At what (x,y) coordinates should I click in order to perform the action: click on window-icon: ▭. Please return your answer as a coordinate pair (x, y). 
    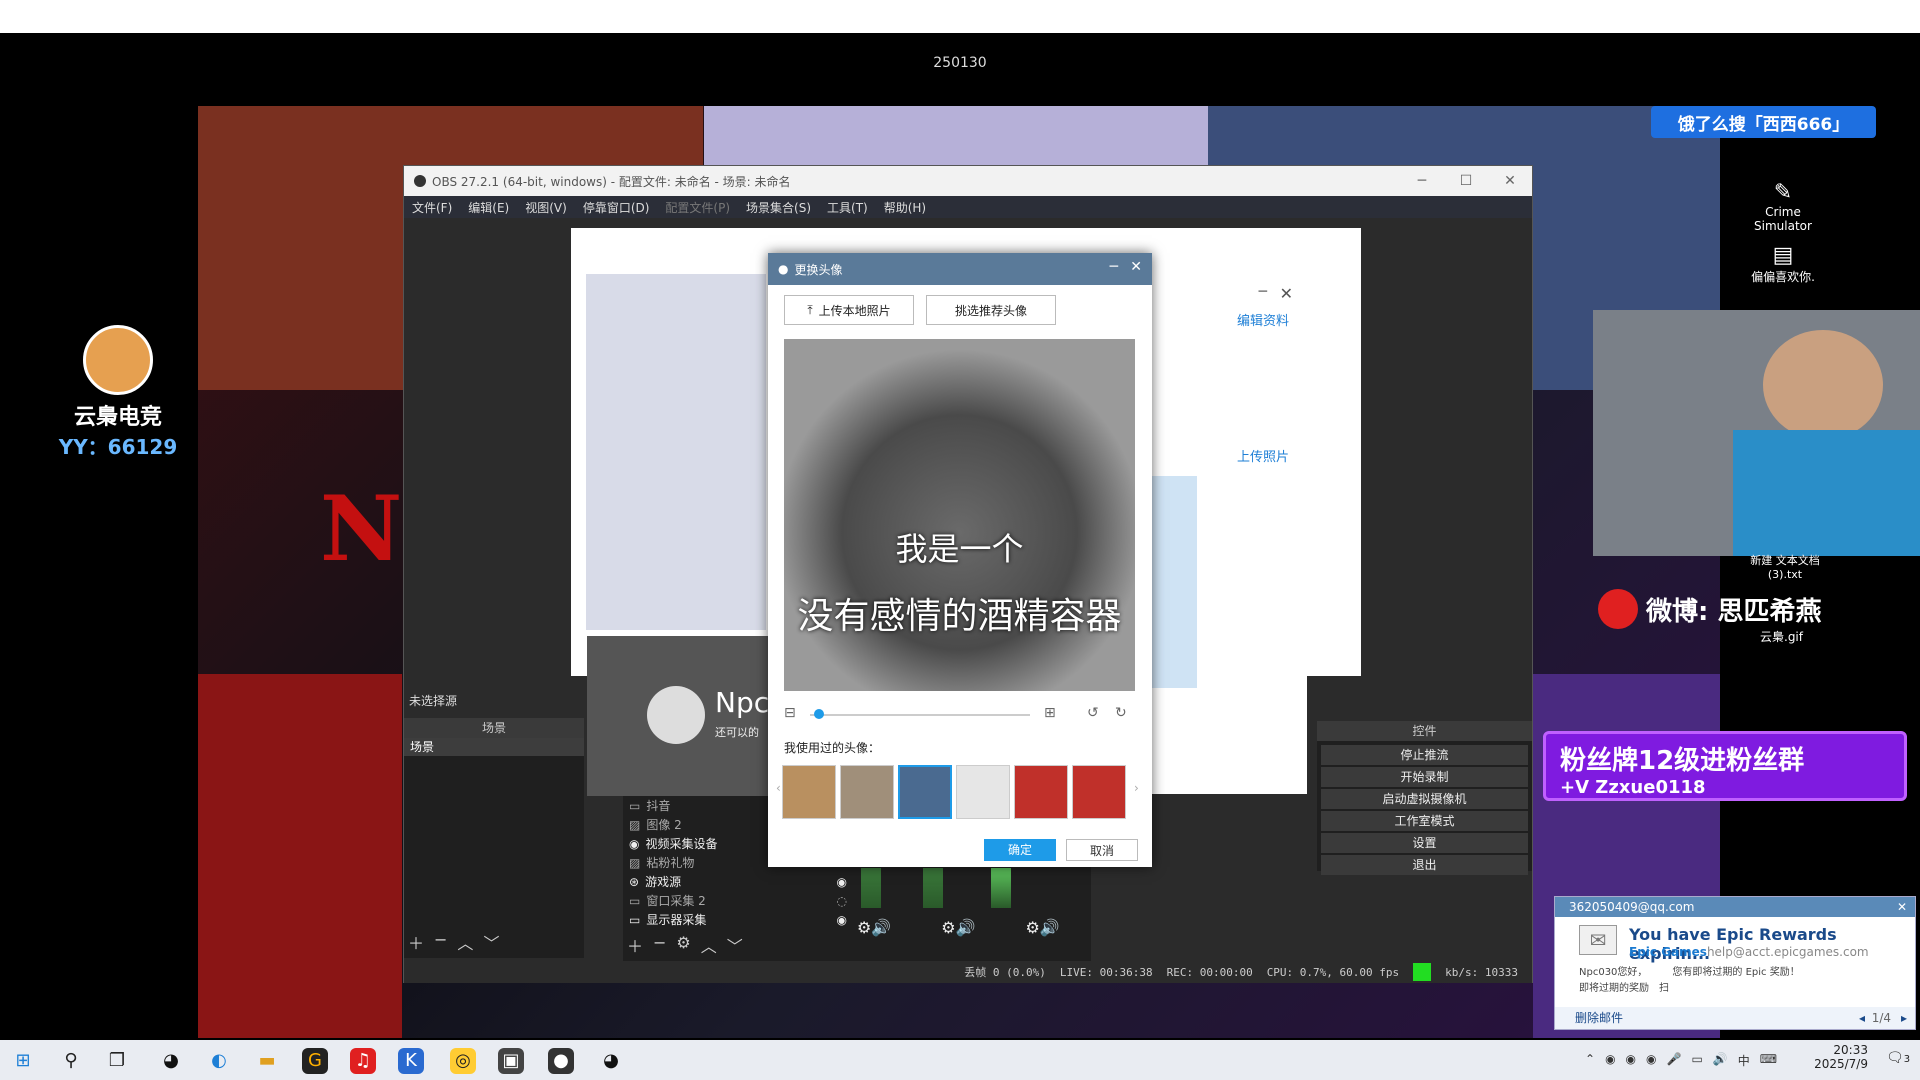
    Looking at the image, I should click on (635, 900).